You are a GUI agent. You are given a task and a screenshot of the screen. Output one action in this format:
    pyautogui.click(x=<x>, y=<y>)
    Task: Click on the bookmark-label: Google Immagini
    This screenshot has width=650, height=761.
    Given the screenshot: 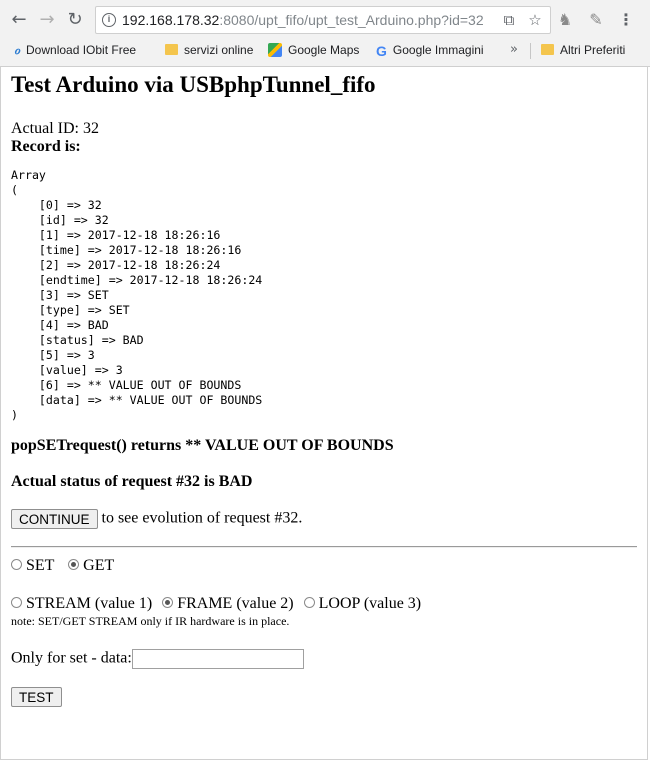 What is the action you would take?
    pyautogui.click(x=438, y=50)
    